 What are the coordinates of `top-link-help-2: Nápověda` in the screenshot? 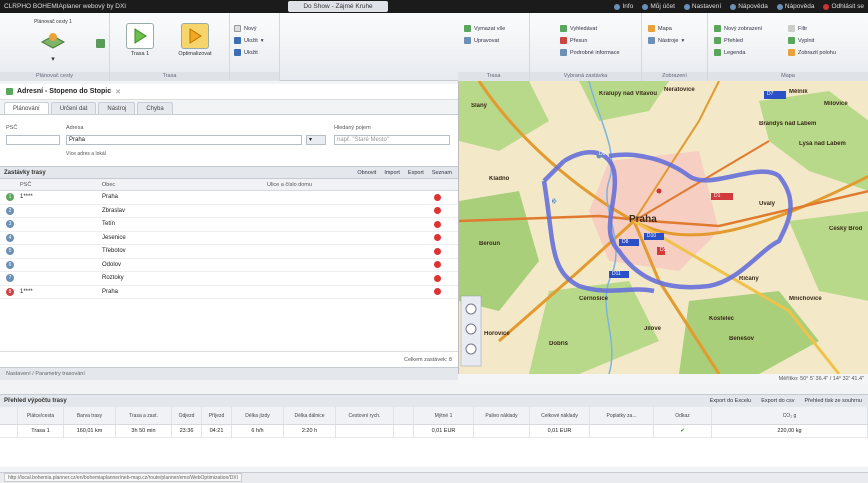 It's located at (795, 6).